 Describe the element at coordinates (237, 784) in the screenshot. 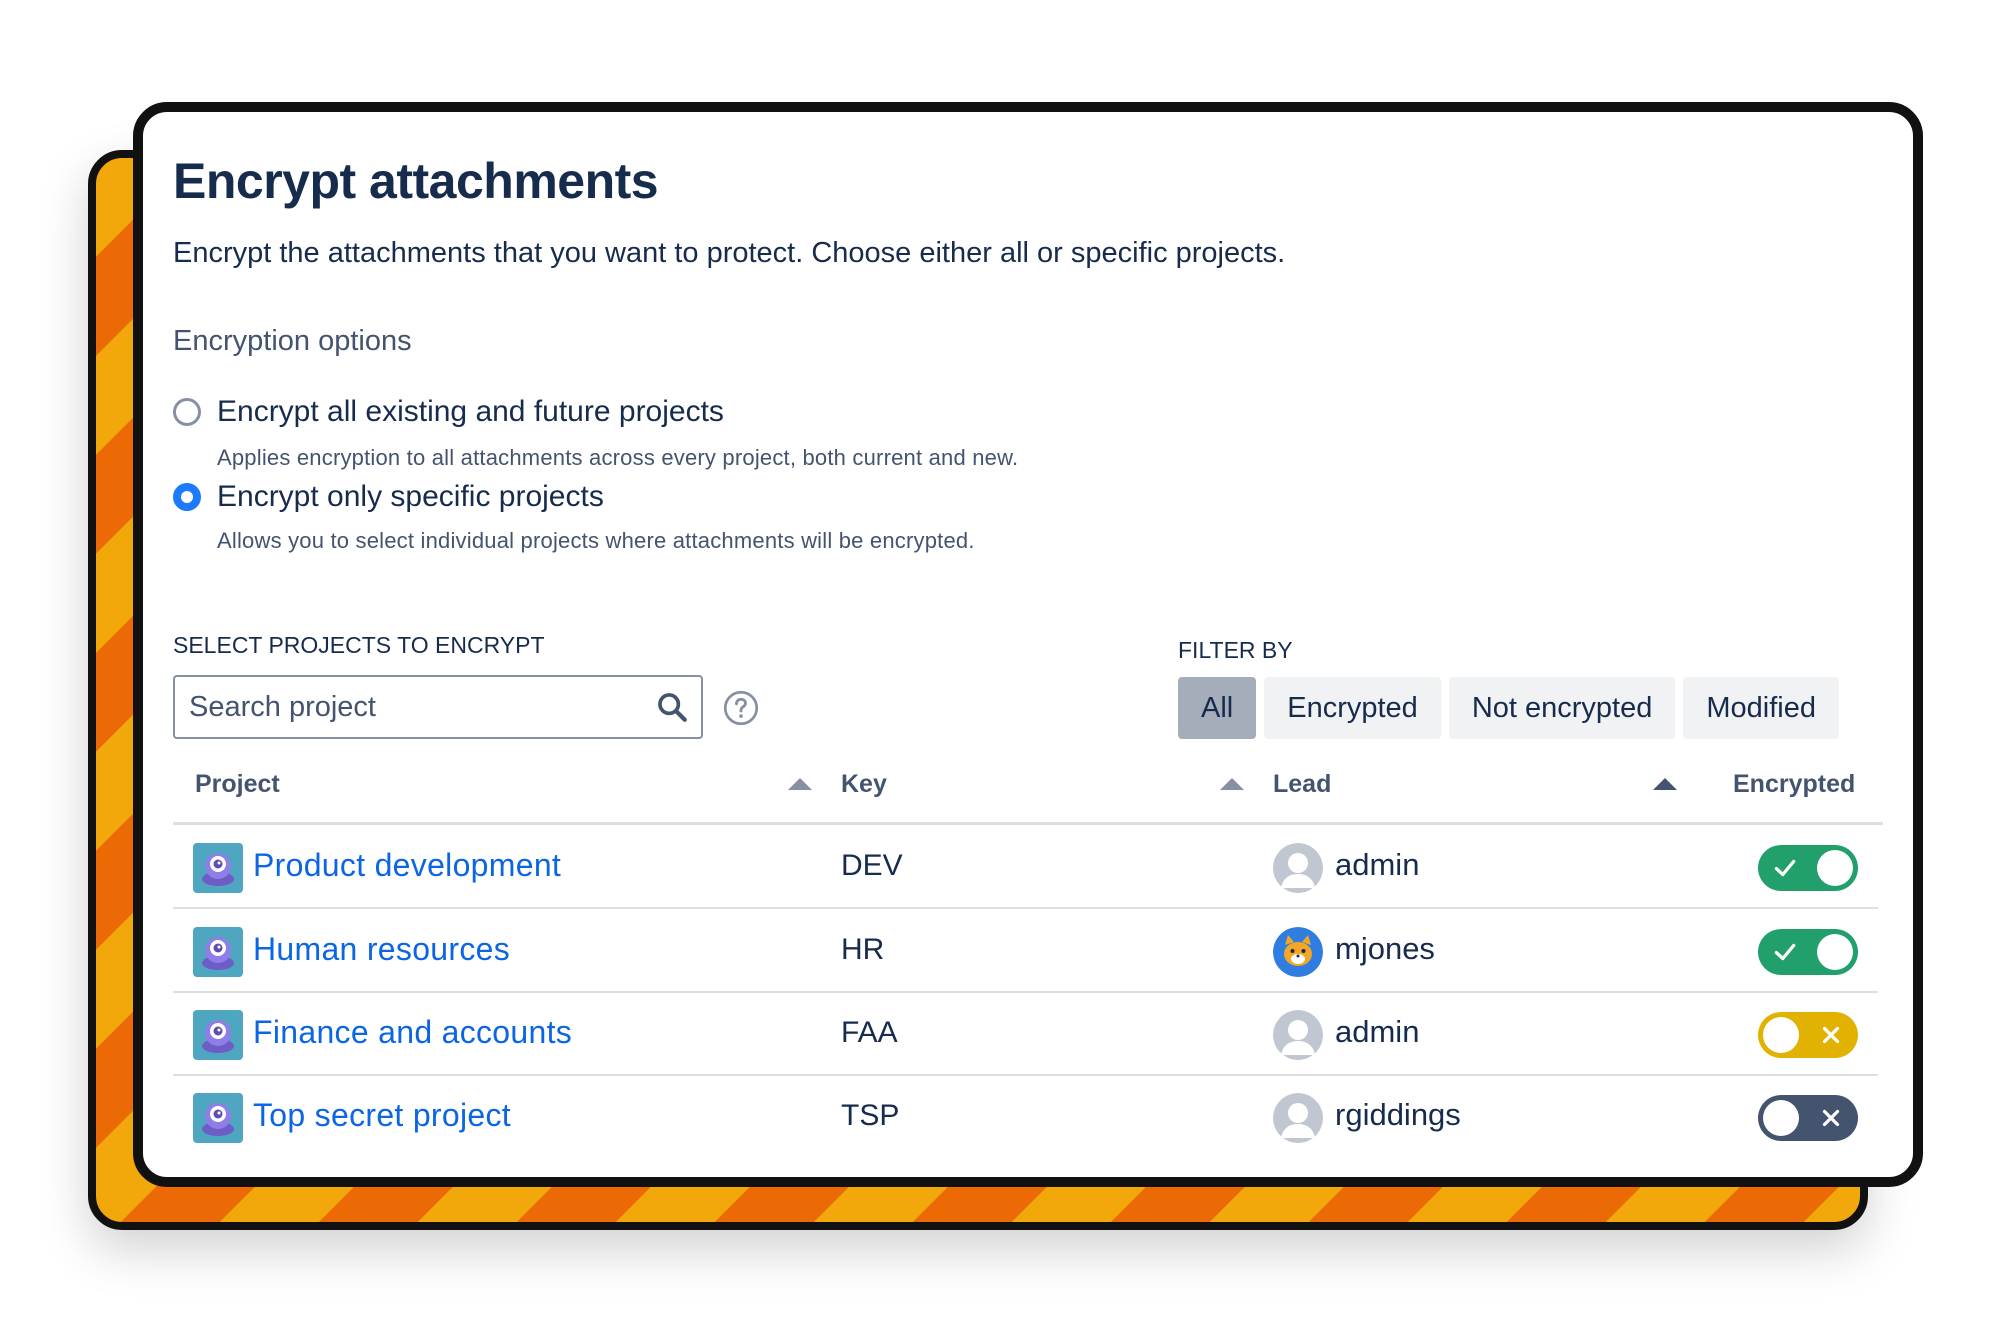

I see `column-header-project: Project` at that location.